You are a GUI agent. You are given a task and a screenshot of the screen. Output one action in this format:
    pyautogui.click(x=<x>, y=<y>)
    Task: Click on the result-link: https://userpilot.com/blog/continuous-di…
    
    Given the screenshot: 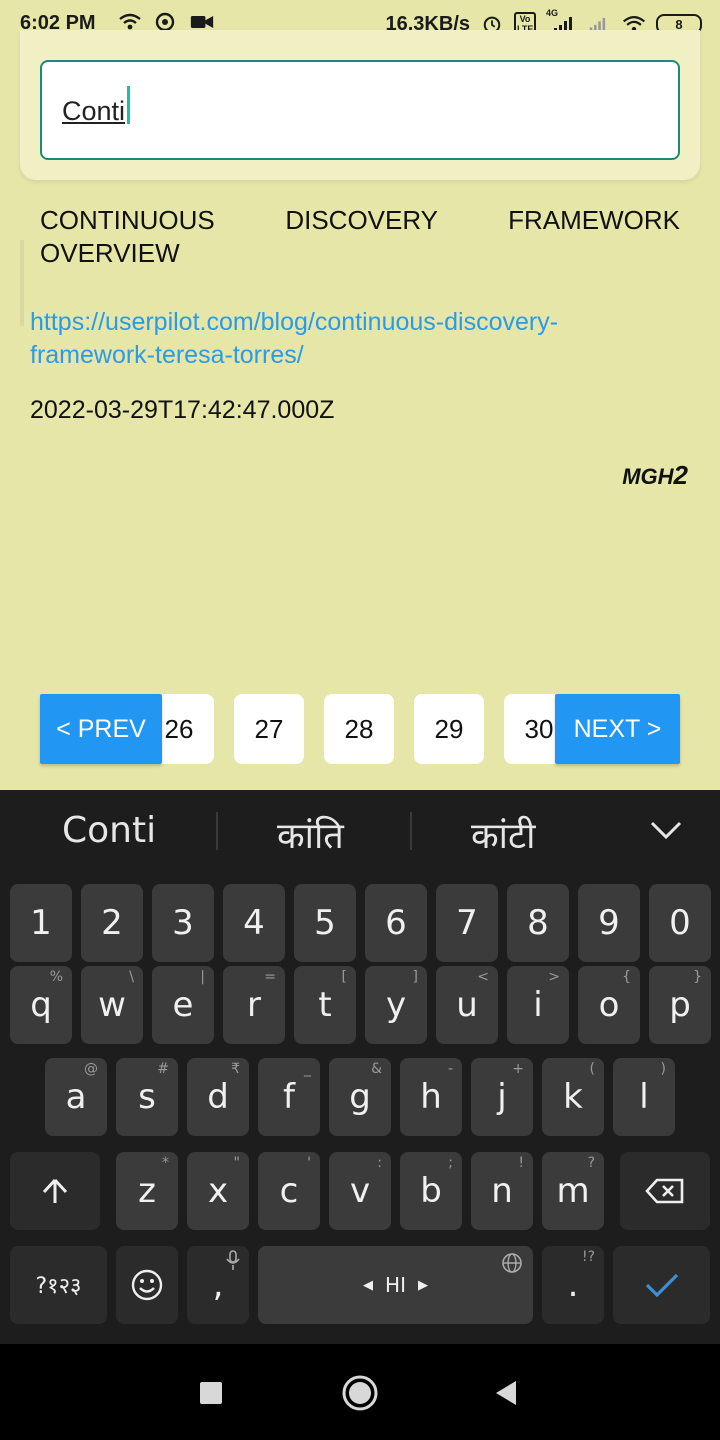 What is the action you would take?
    pyautogui.click(x=355, y=339)
    